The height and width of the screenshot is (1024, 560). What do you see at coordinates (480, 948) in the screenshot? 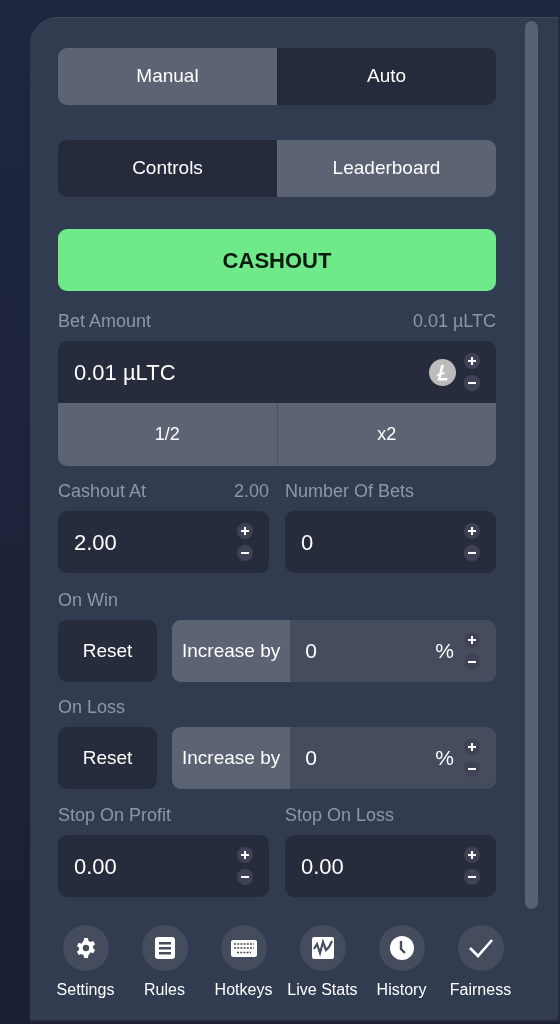
I see `checkmark-icon` at bounding box center [480, 948].